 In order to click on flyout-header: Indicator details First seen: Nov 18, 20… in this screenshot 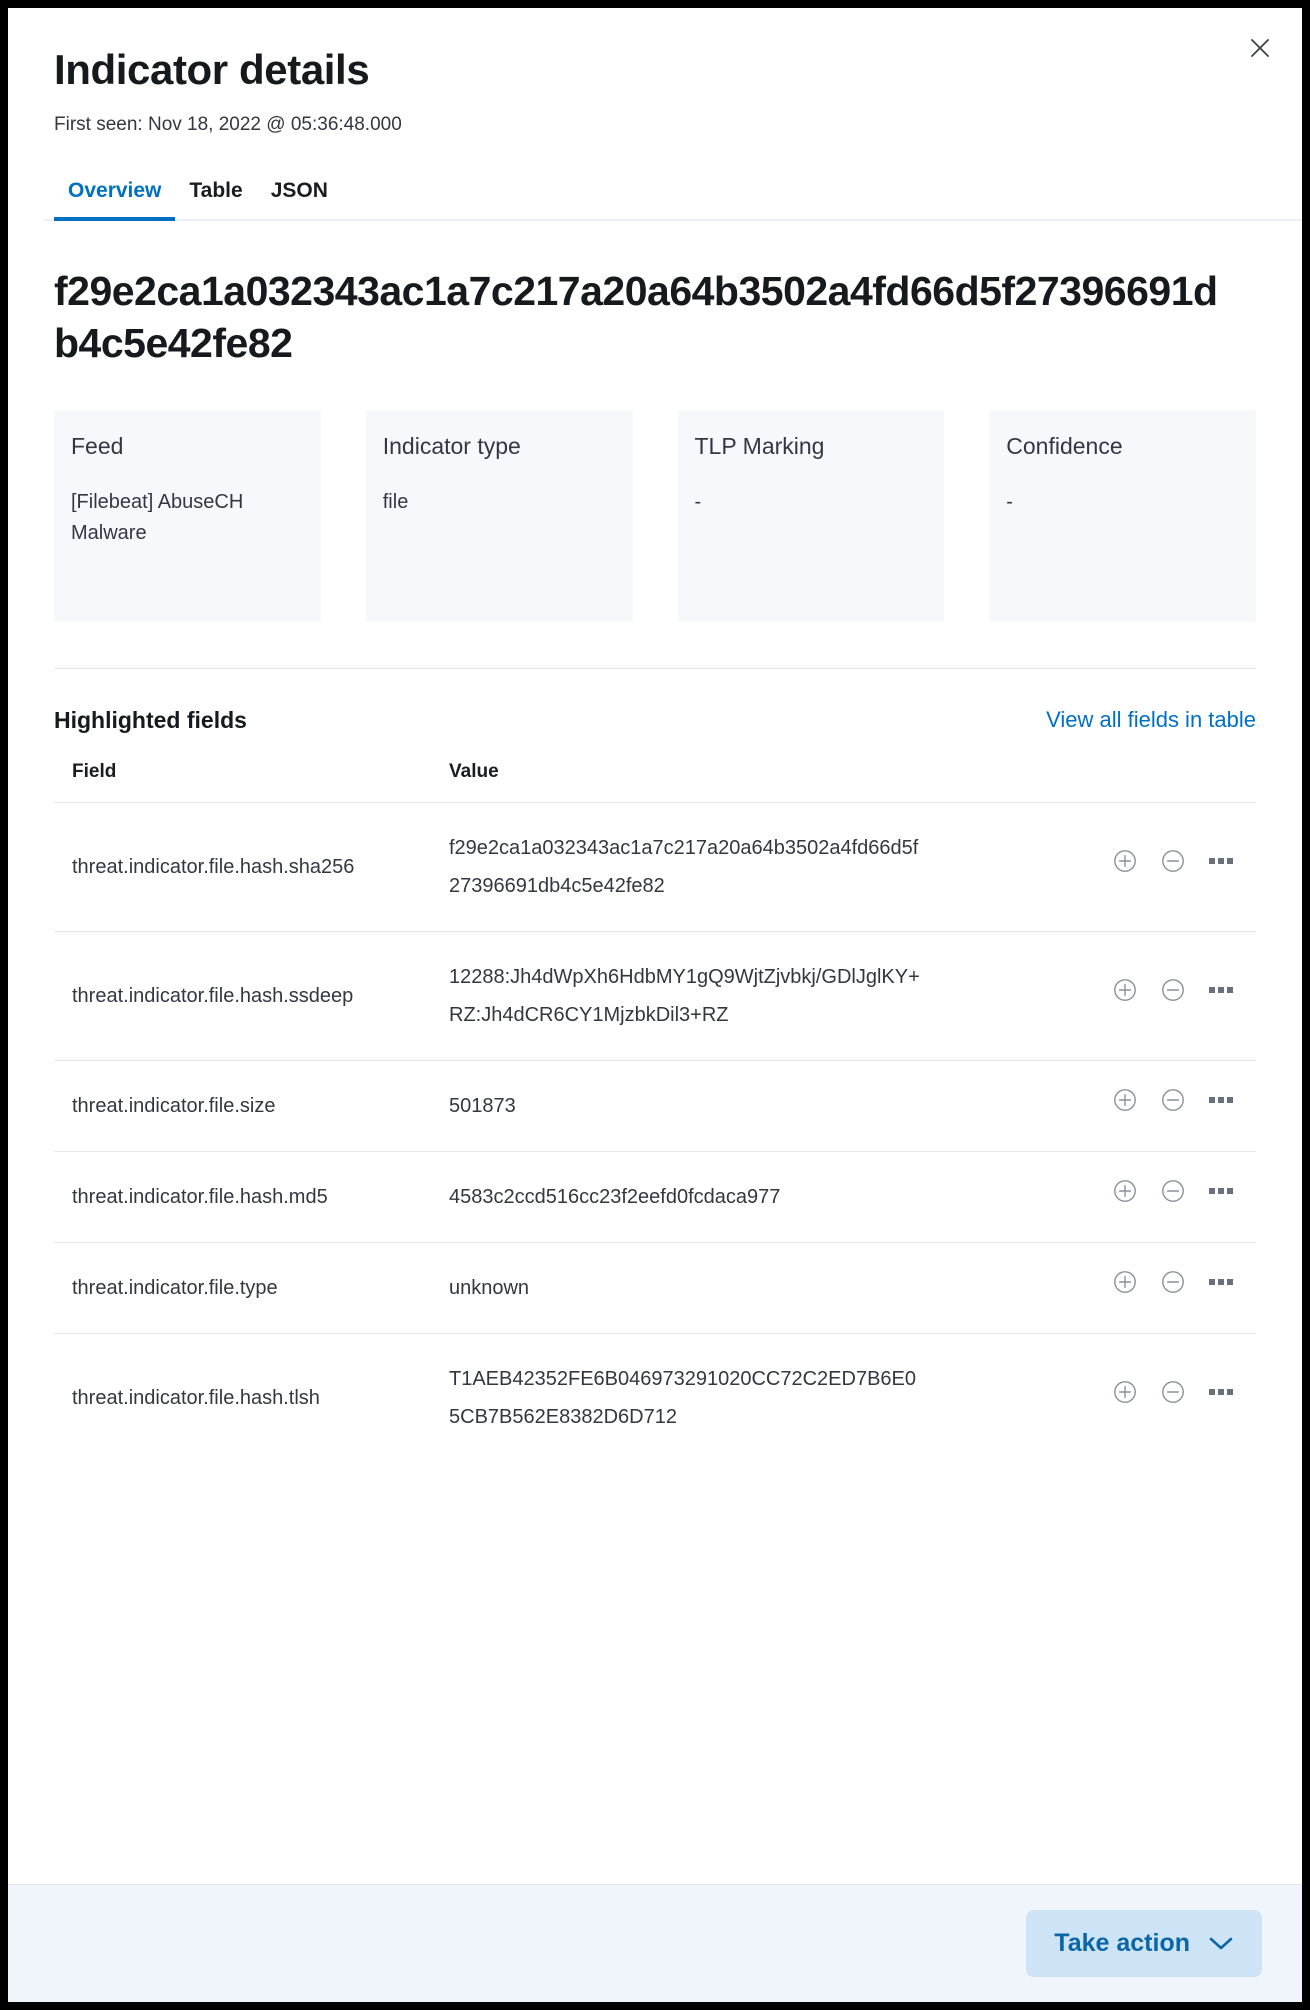, I will do `click(655, 114)`.